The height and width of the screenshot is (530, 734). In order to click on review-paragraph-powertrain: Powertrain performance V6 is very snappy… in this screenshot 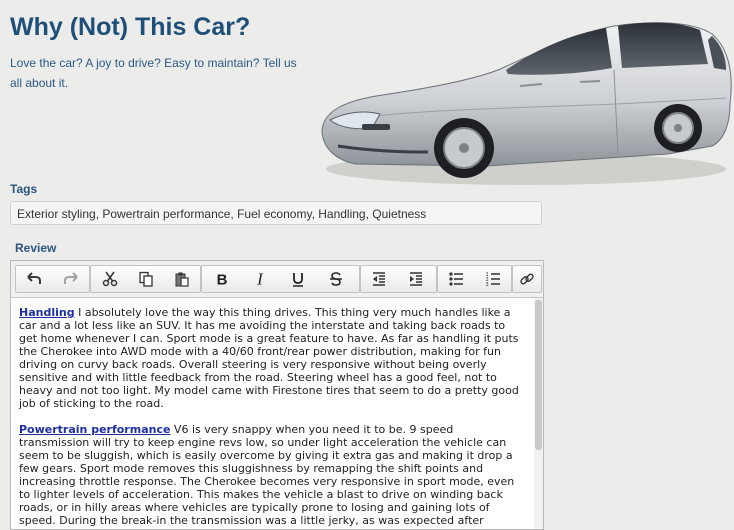, I will do `click(272, 475)`.